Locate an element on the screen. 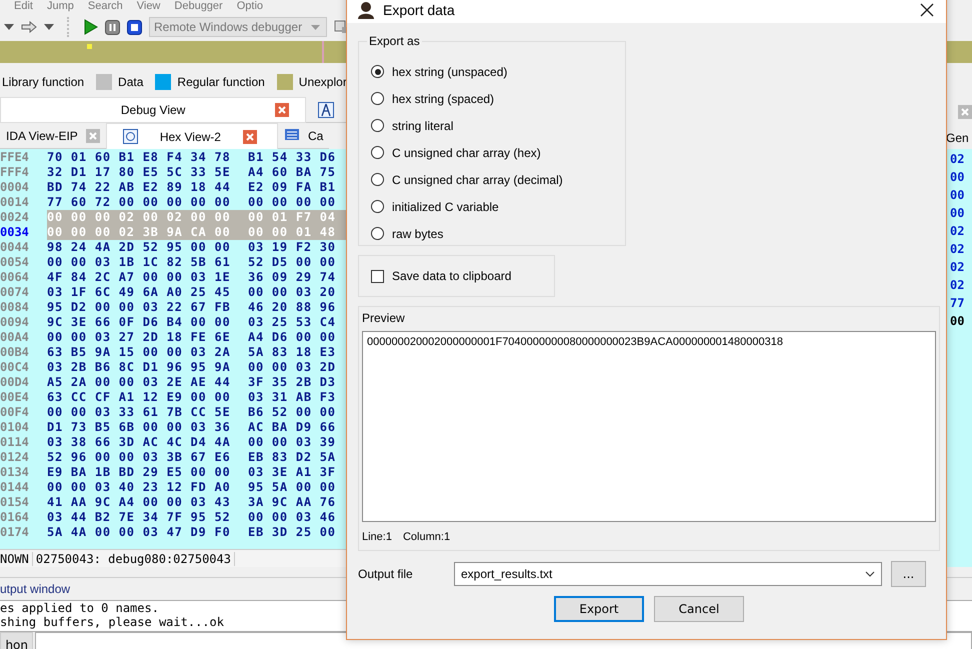  menu-item: Optio is located at coordinates (250, 6).